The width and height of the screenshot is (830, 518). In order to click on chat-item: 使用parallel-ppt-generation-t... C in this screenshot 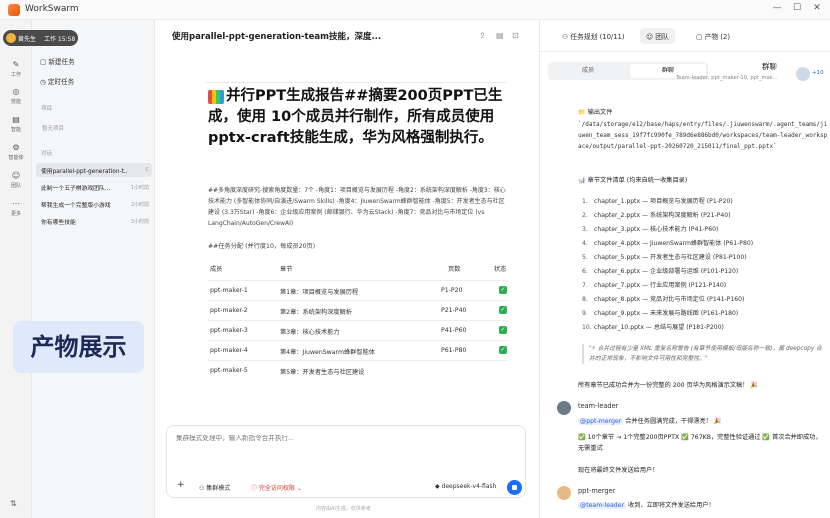, I will do `click(94, 170)`.